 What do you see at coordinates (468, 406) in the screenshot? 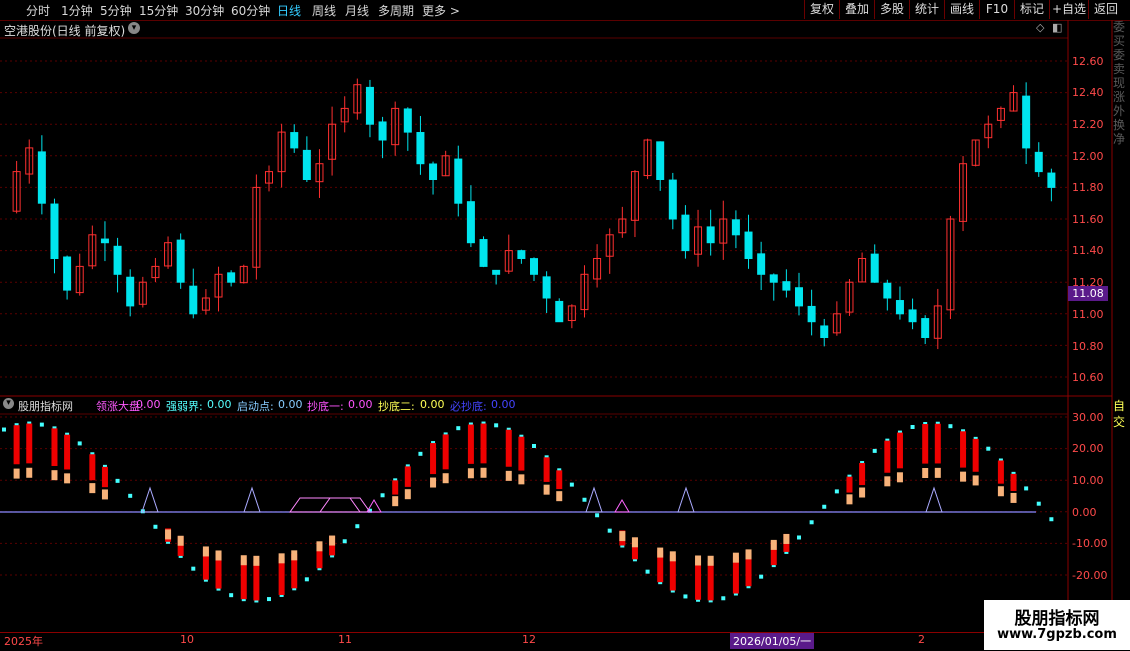
I see `indicator-label-bichaodi: 必抄底:` at bounding box center [468, 406].